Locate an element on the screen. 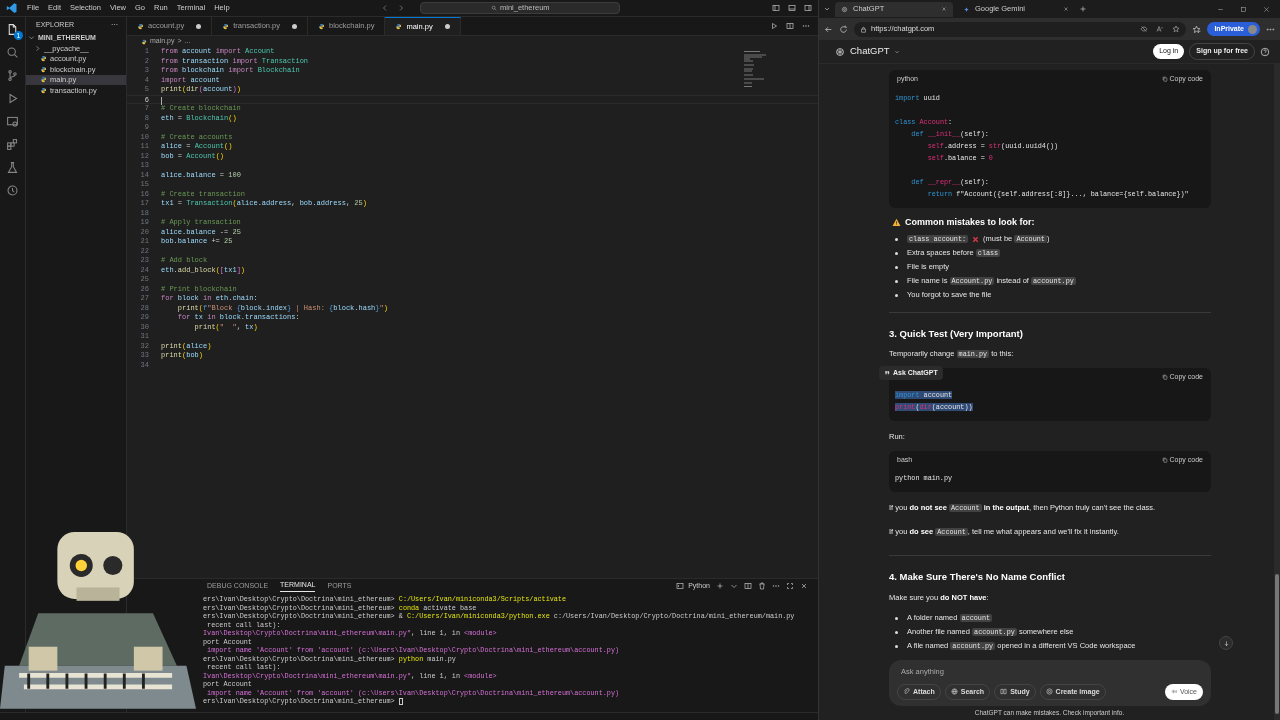 This screenshot has width=1280, height=720. book-icon is located at coordinates (1004, 692).